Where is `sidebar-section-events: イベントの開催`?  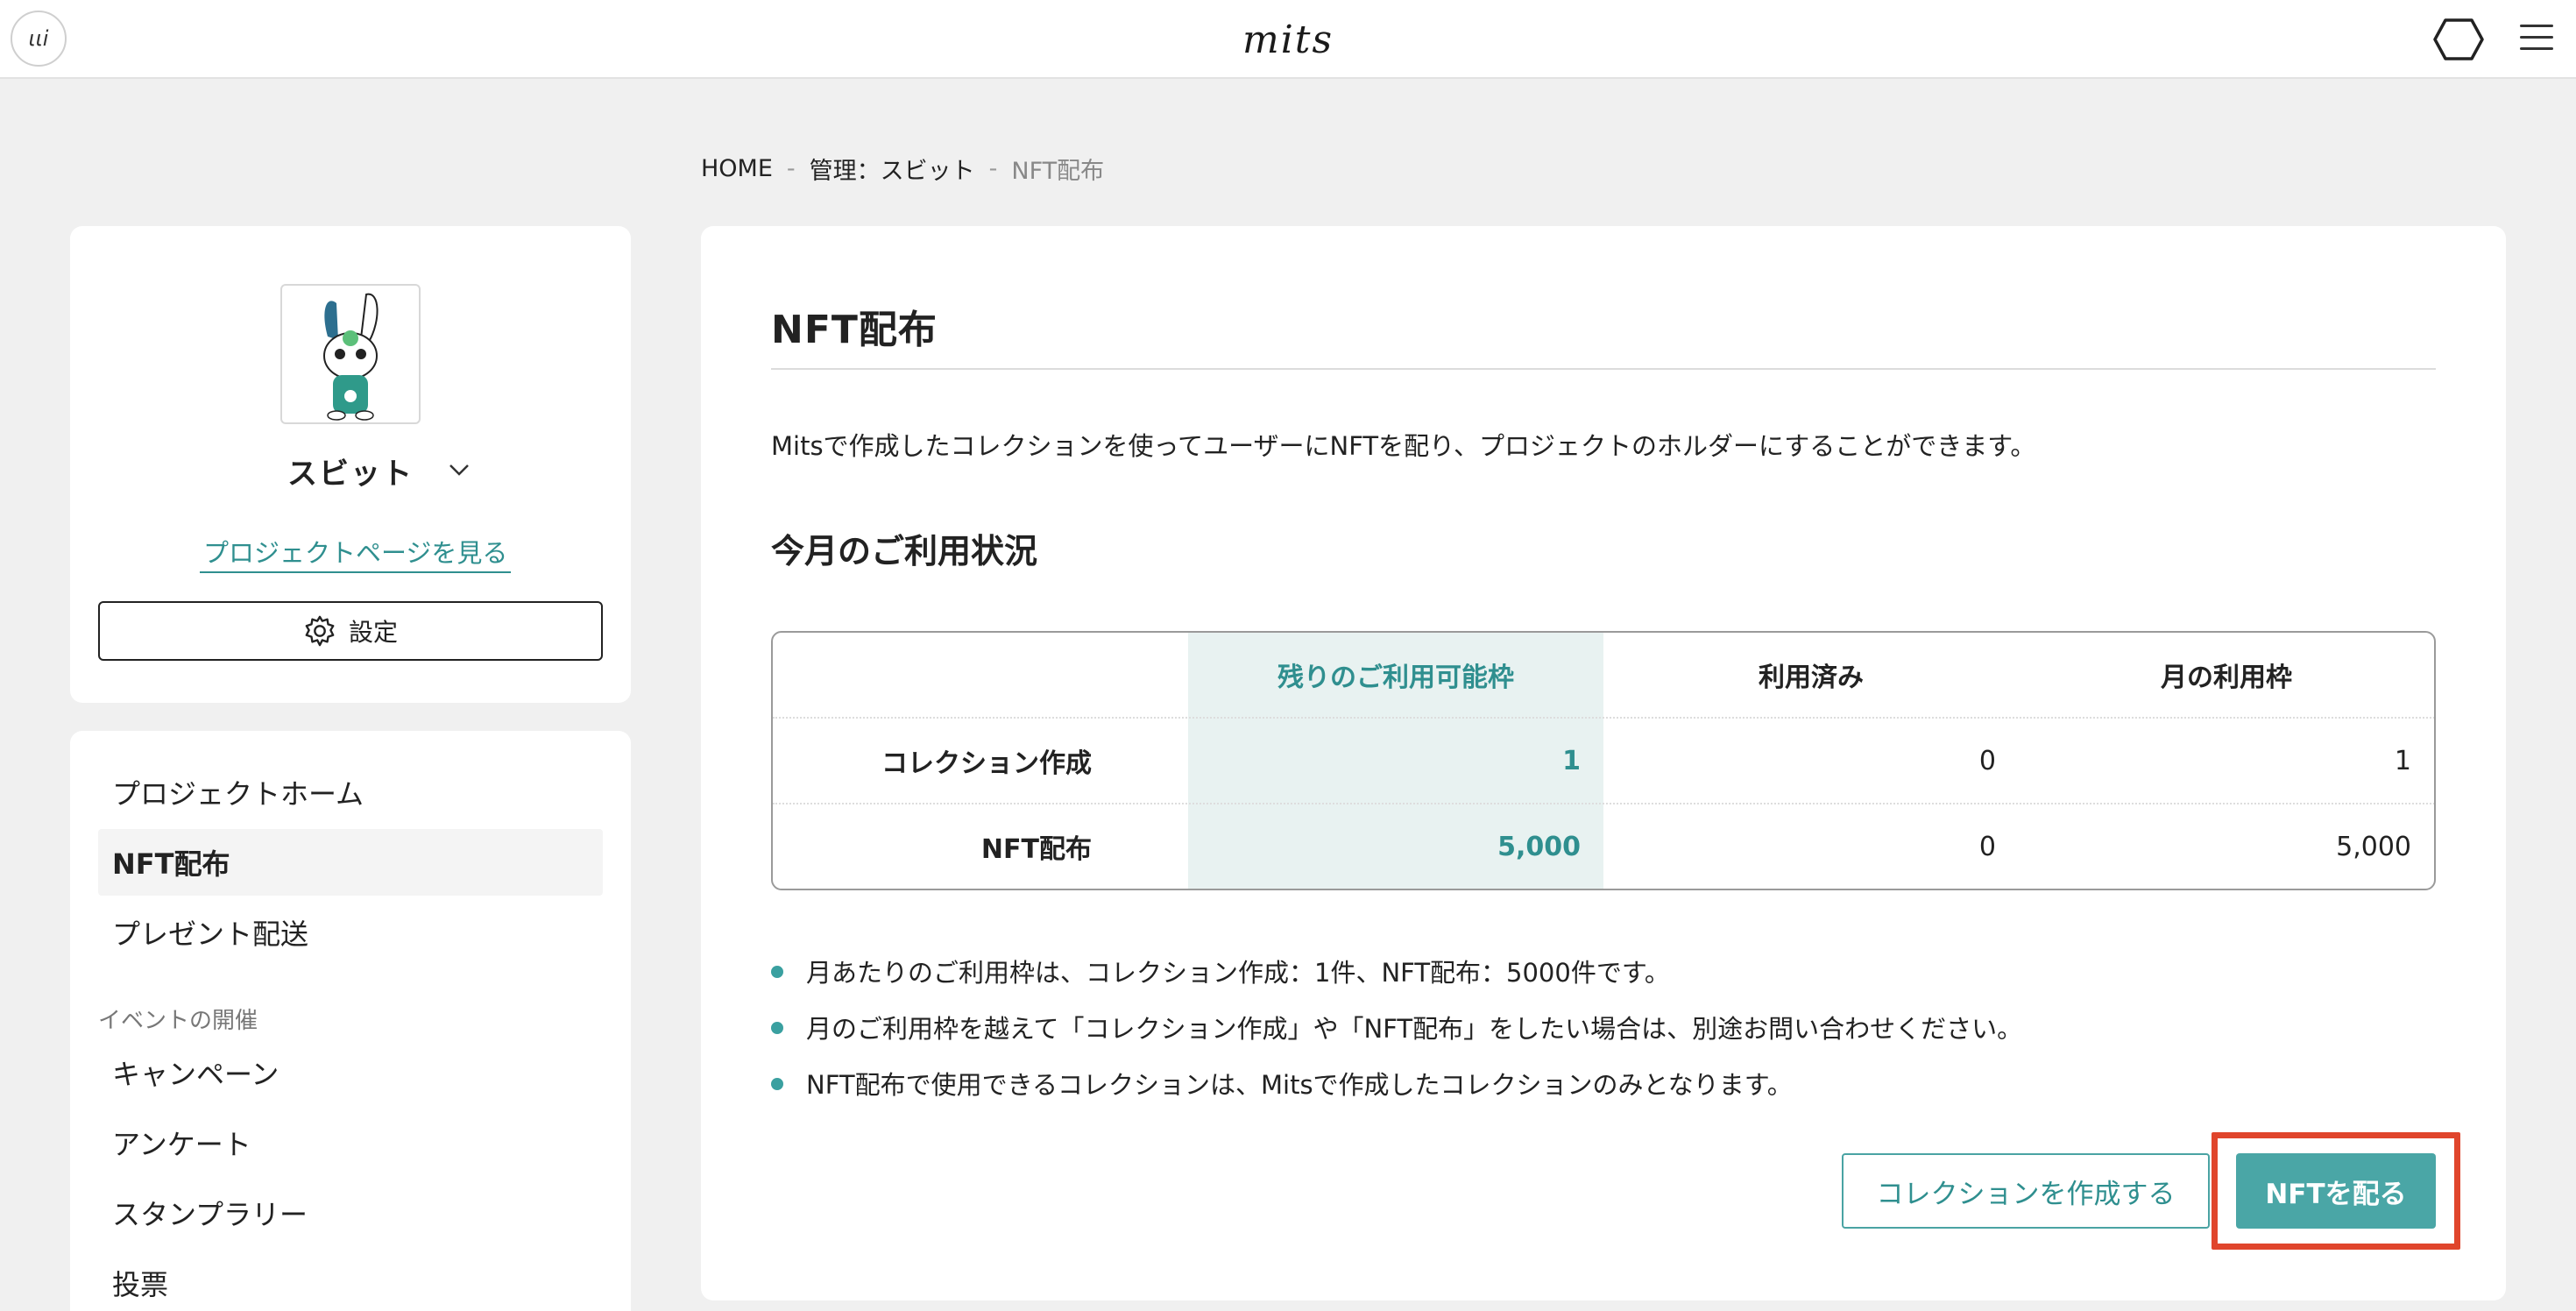 sidebar-section-events: イベントの開催 is located at coordinates (178, 1021).